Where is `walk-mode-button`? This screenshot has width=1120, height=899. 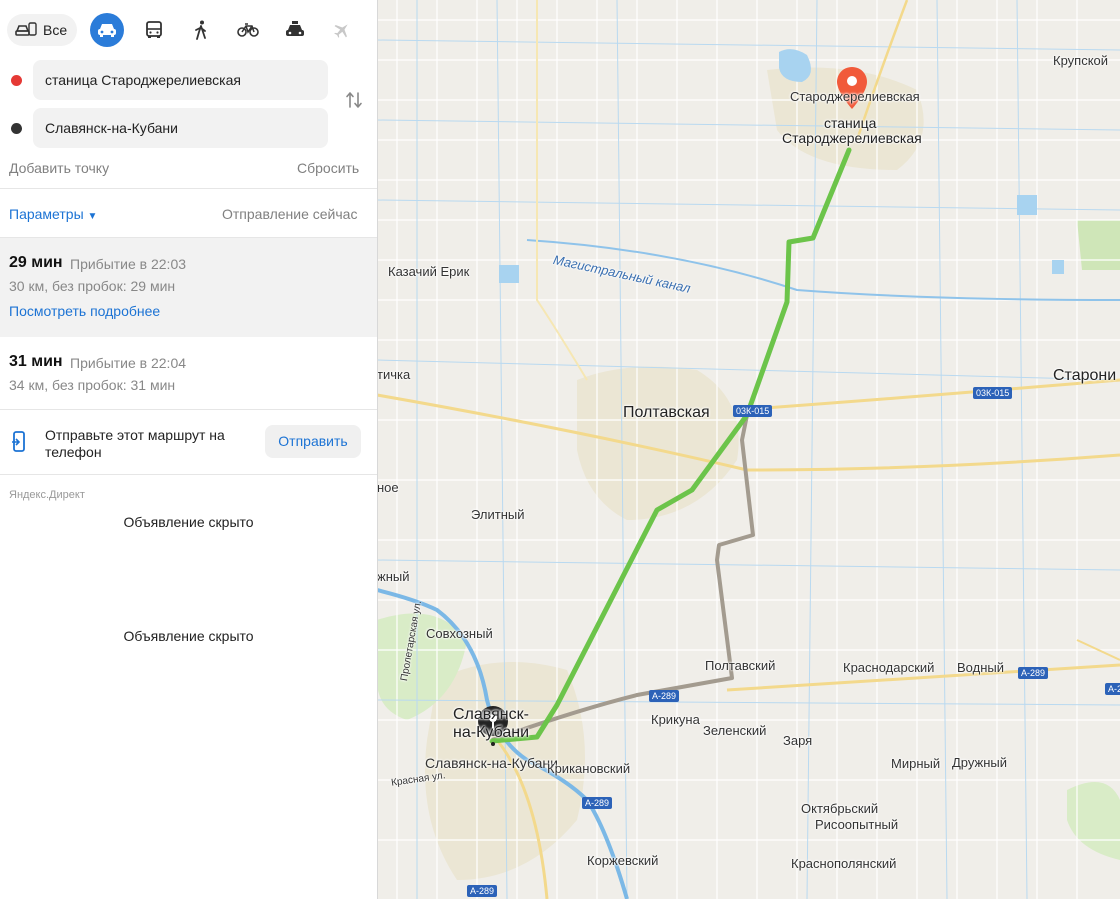
walk-mode-button is located at coordinates (201, 30).